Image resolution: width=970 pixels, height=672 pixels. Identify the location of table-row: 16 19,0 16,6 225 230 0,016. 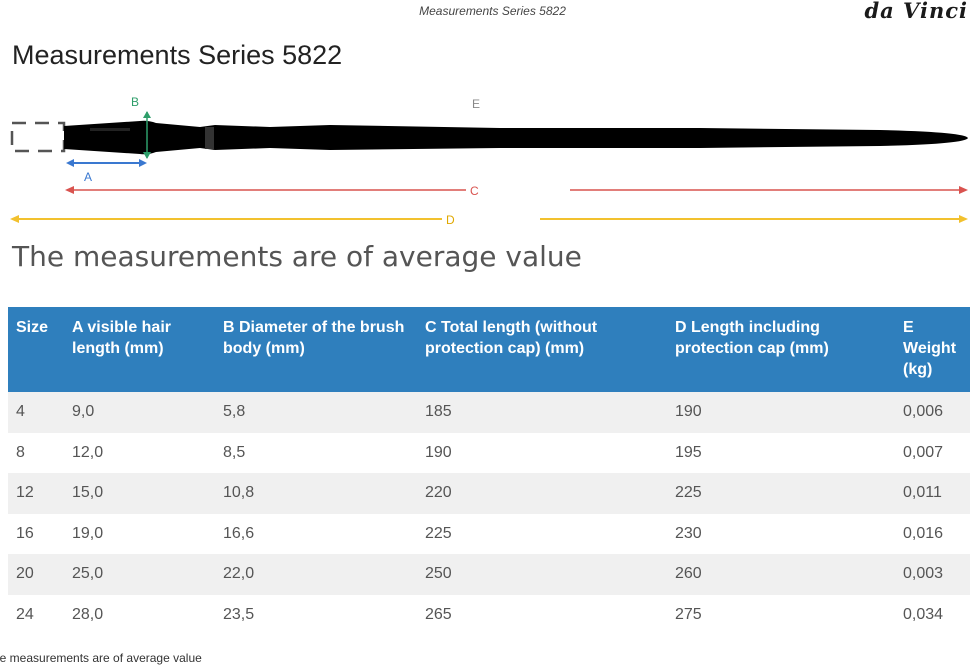
(489, 533).